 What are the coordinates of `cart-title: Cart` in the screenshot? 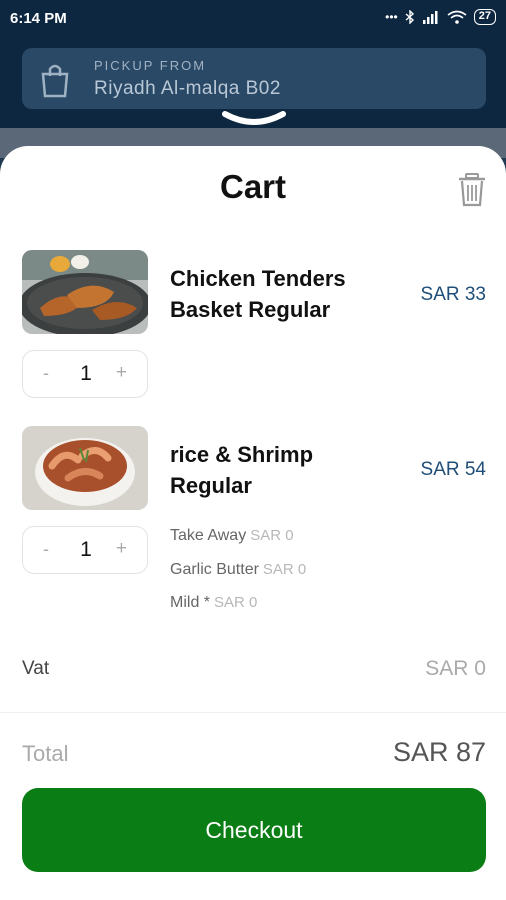 It's located at (253, 186).